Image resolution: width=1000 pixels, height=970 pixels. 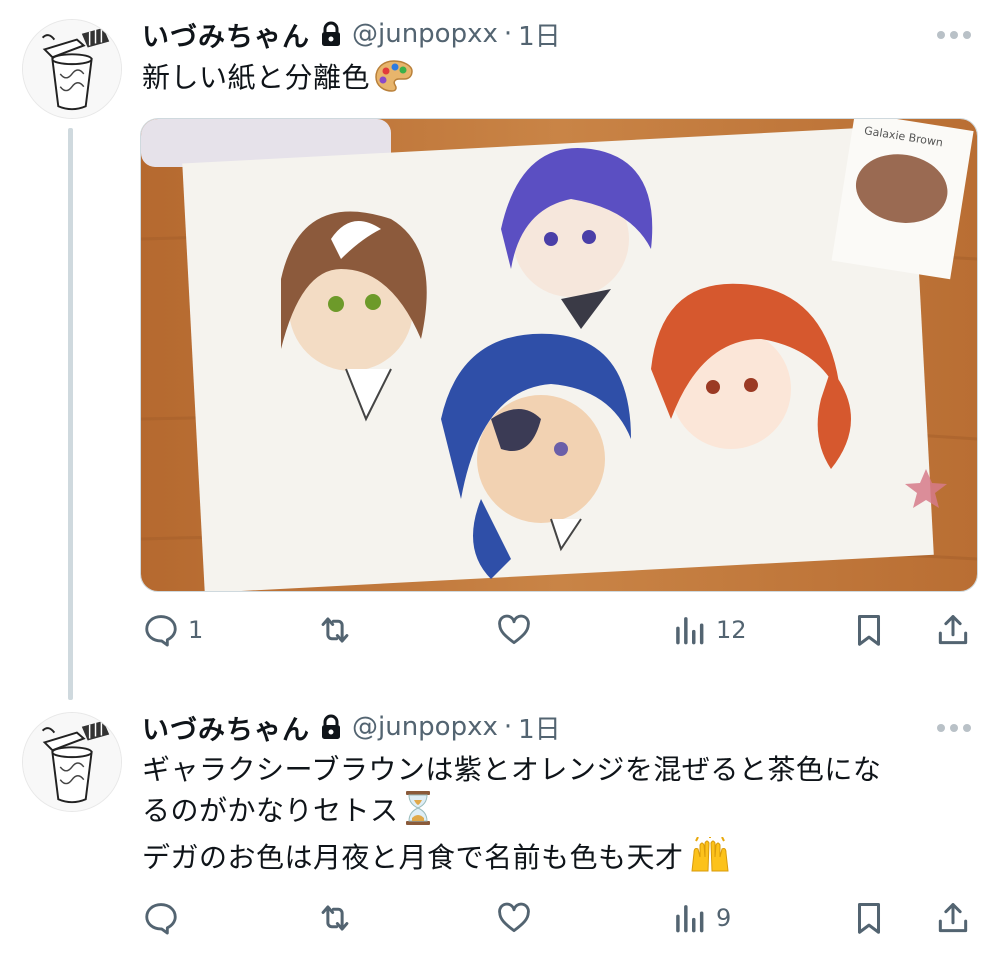 I want to click on tweet-text-line: デガのお色は月夜と月食で名前も色も天才, so click(x=413, y=857).